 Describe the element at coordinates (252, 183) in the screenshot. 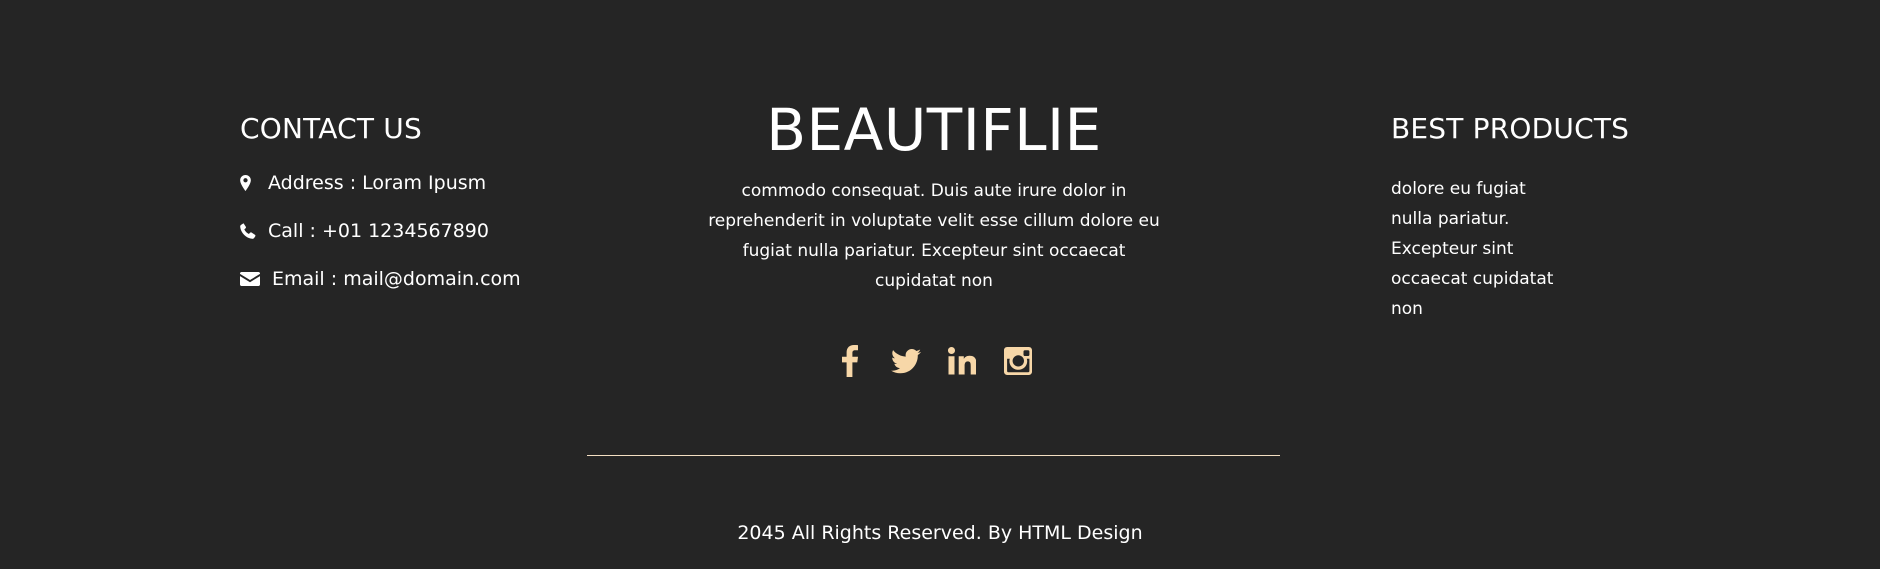

I see `map-marker-icon` at that location.